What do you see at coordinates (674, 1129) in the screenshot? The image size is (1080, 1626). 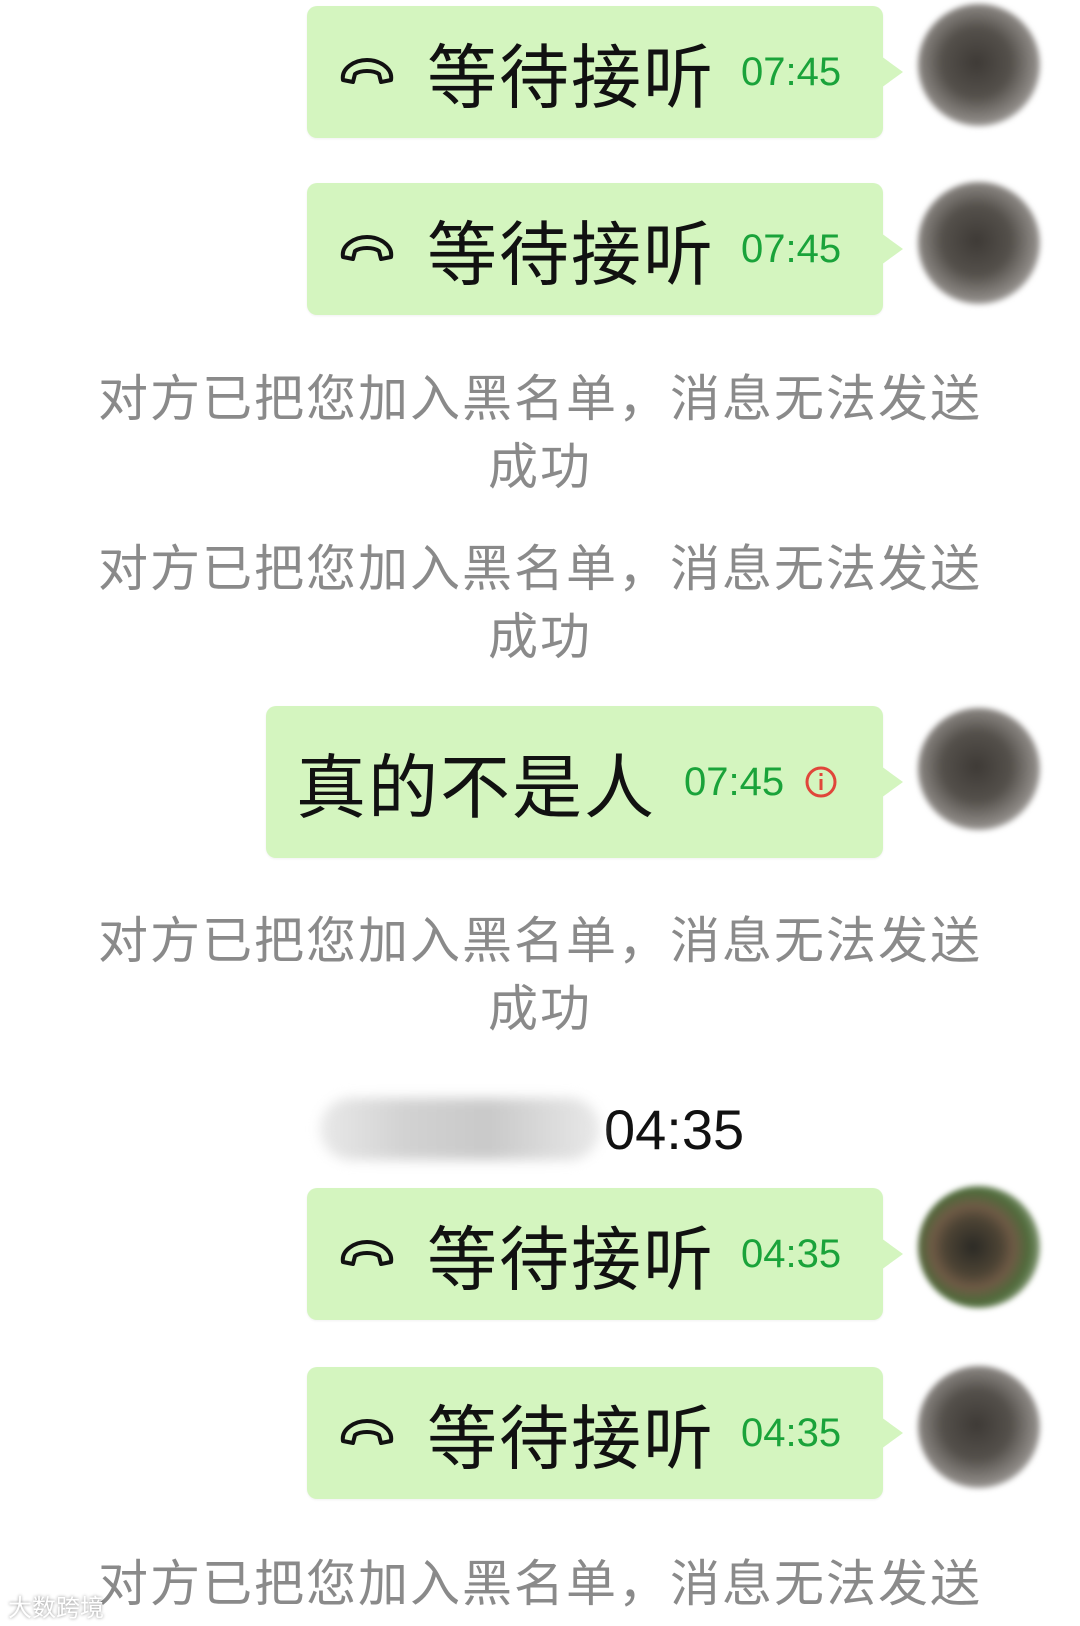 I see `date-divider-time: 04:35` at bounding box center [674, 1129].